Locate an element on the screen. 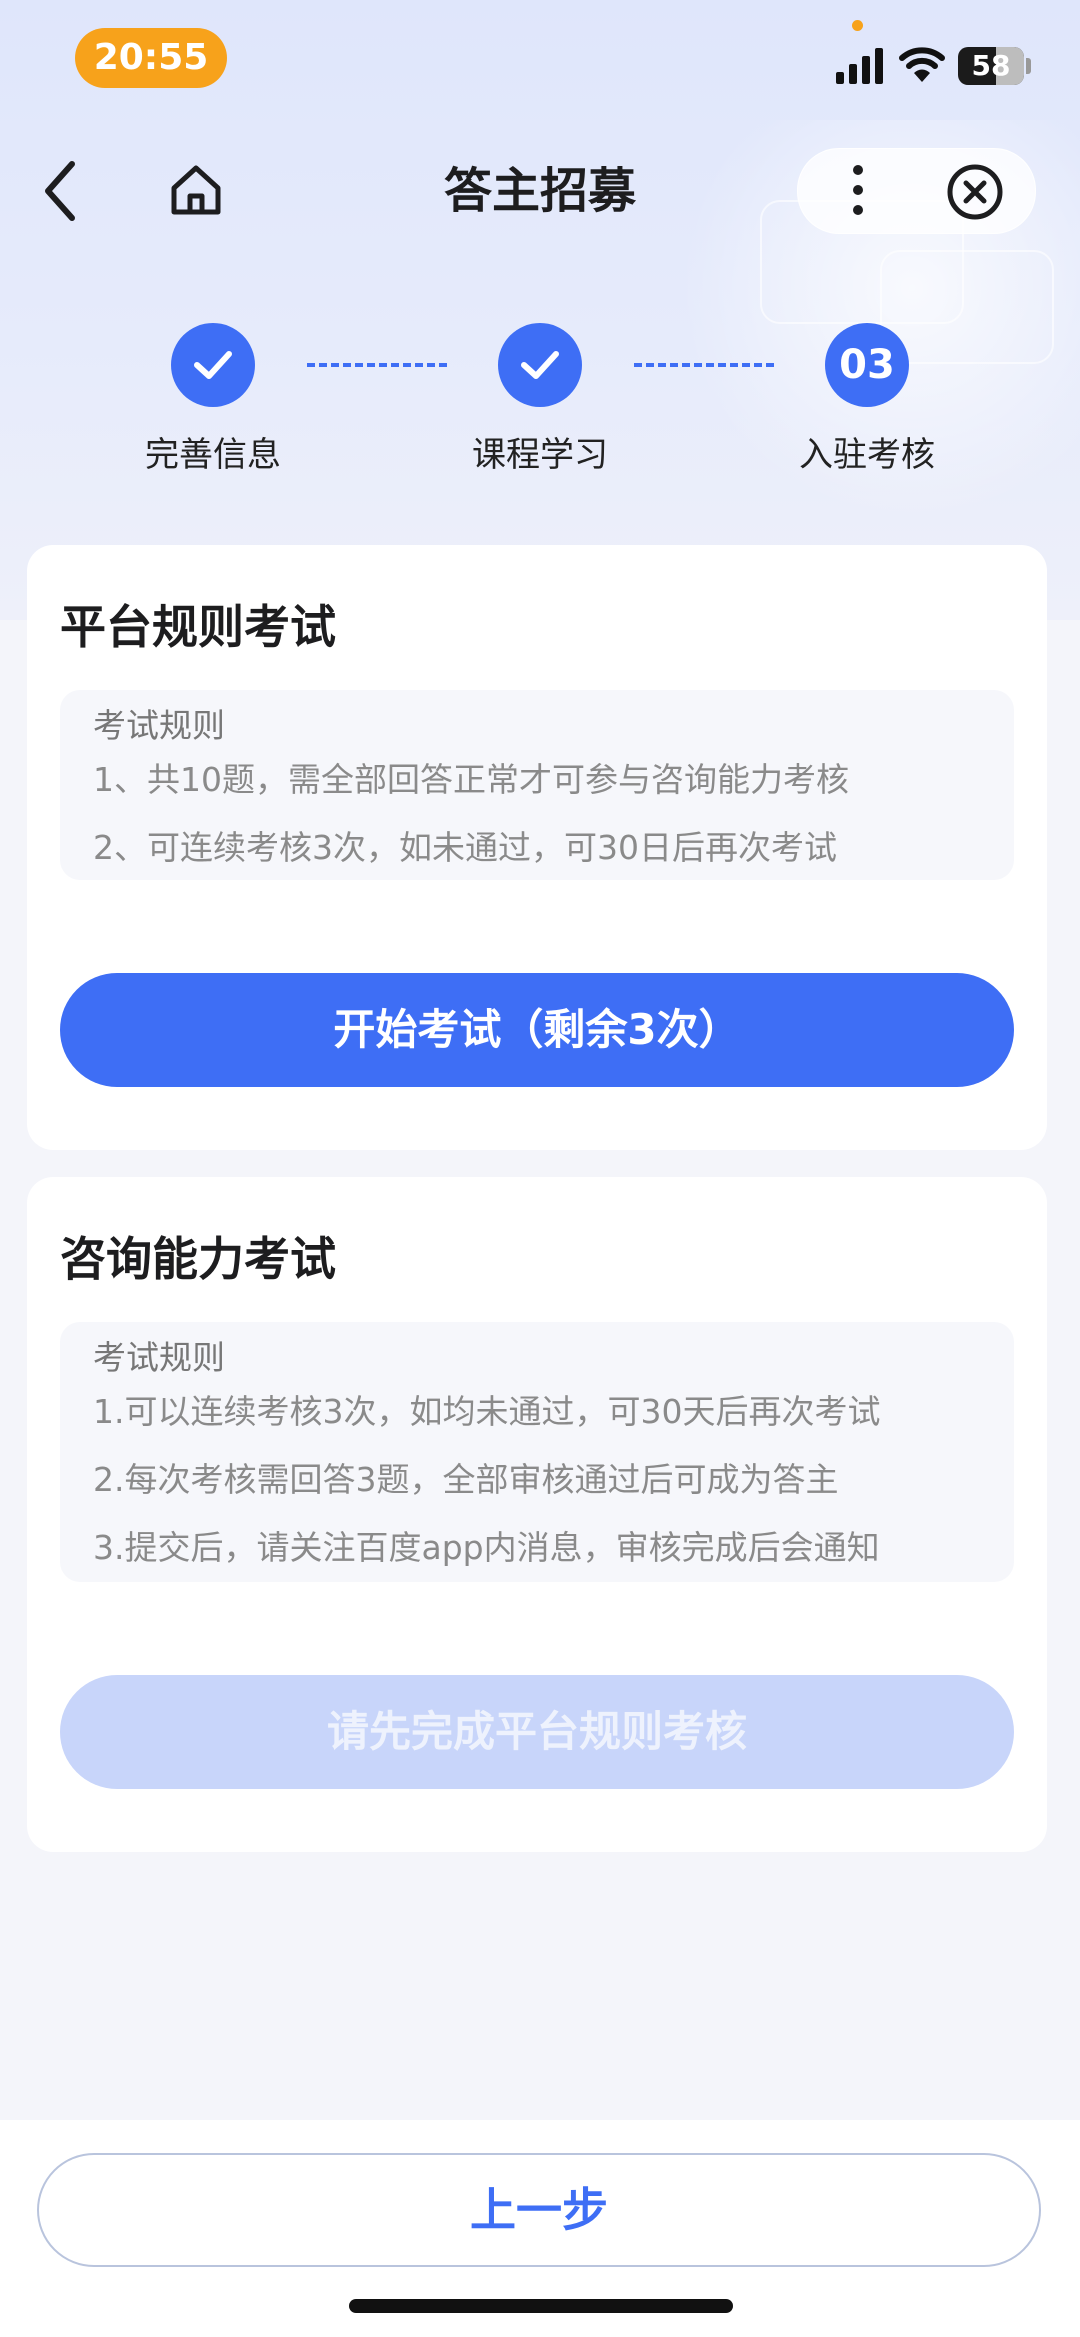  more-options-icon is located at coordinates (858, 190).